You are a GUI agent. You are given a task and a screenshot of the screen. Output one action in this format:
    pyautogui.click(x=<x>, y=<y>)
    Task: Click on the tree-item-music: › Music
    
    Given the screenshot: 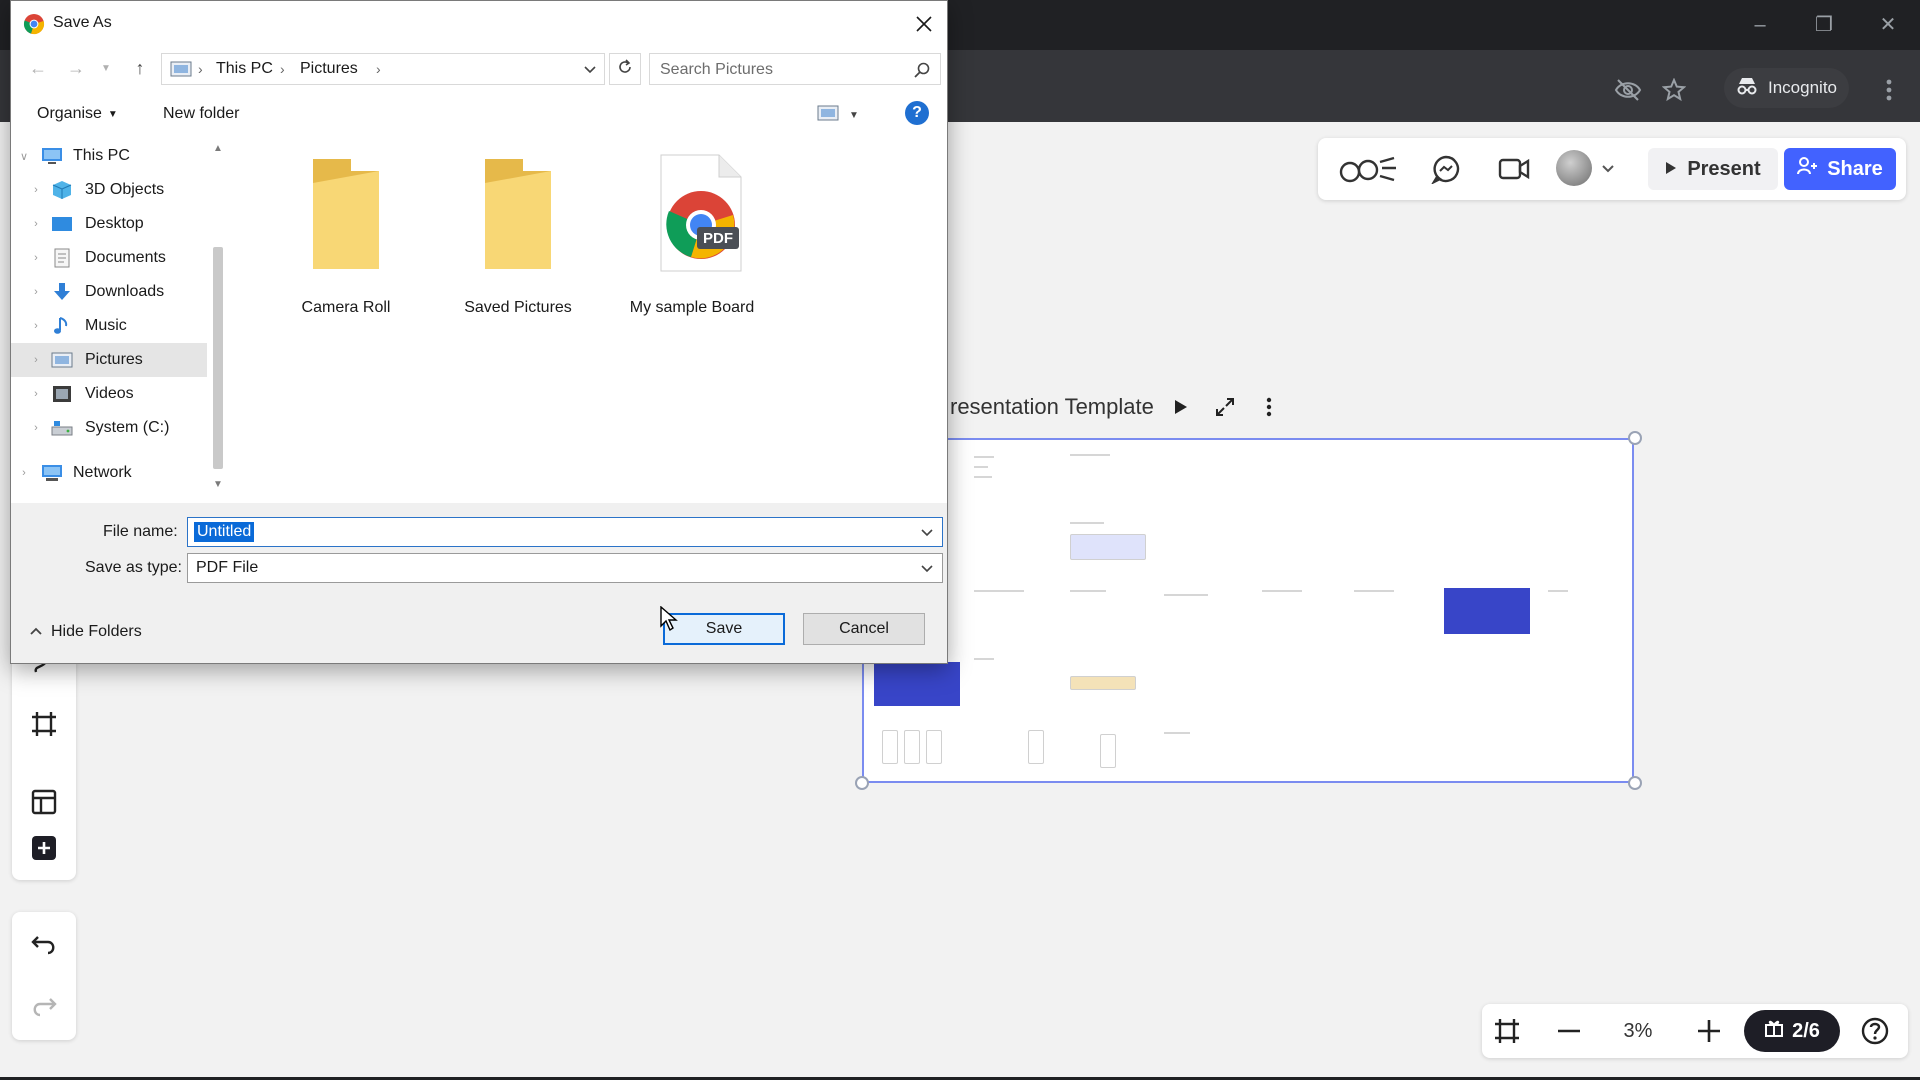 What is the action you would take?
    pyautogui.click(x=109, y=326)
    